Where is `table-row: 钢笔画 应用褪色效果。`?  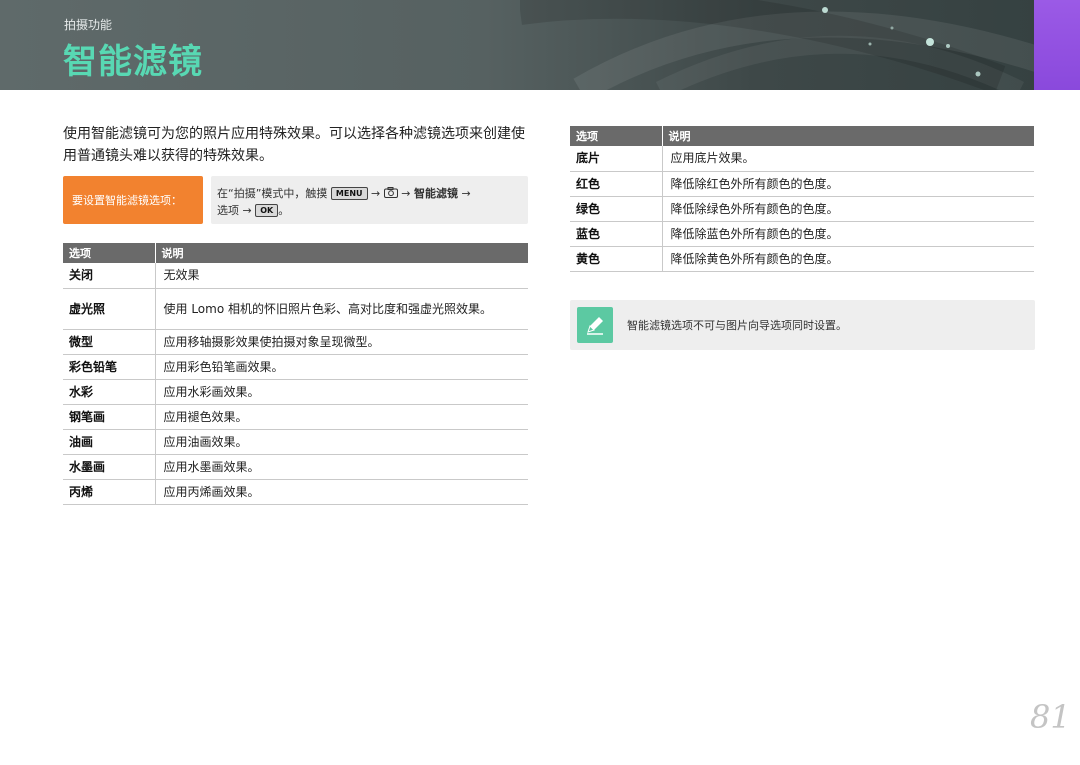
table-row: 钢笔画 应用褪色效果。 is located at coordinates (295, 417).